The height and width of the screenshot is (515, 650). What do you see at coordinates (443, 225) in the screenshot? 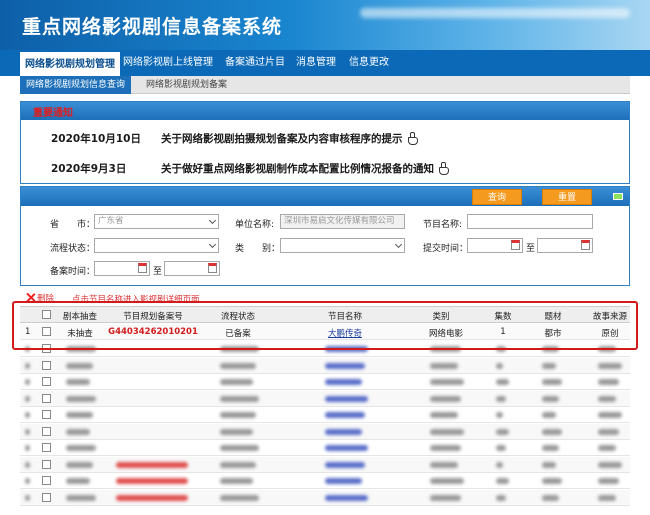
I see `program-name-label: 节目名称:` at bounding box center [443, 225].